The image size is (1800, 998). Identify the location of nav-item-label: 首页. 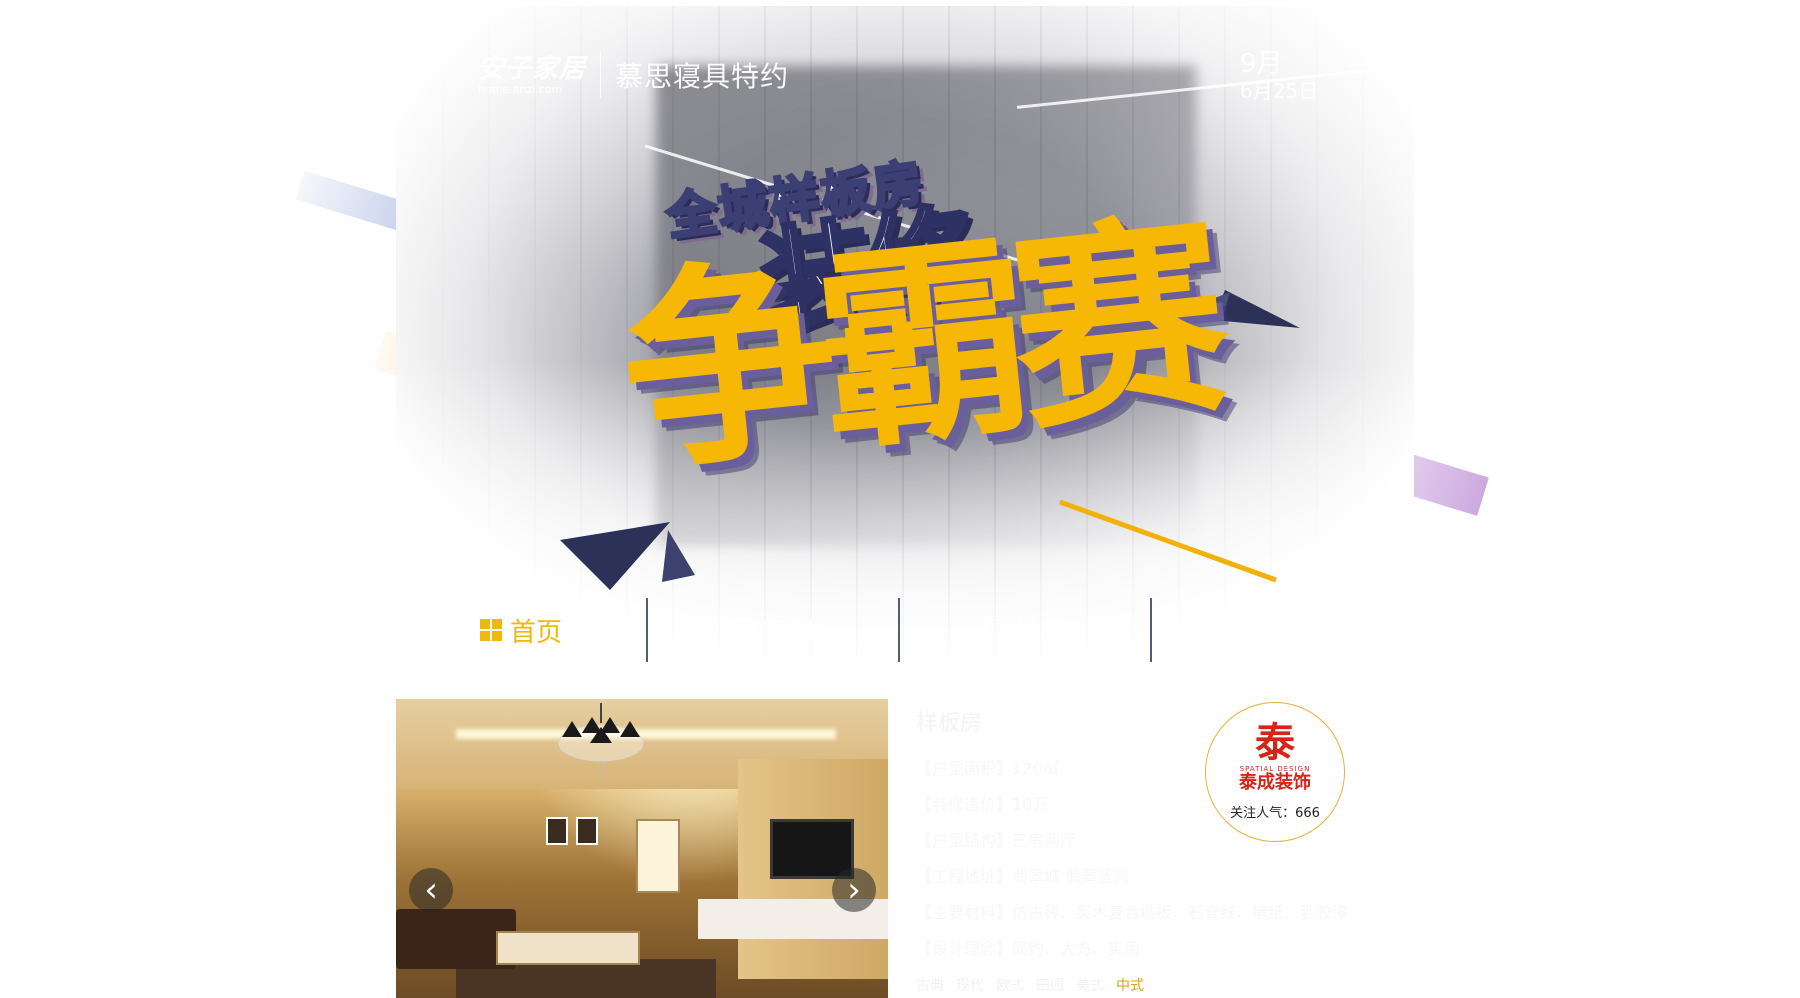
(535, 632).